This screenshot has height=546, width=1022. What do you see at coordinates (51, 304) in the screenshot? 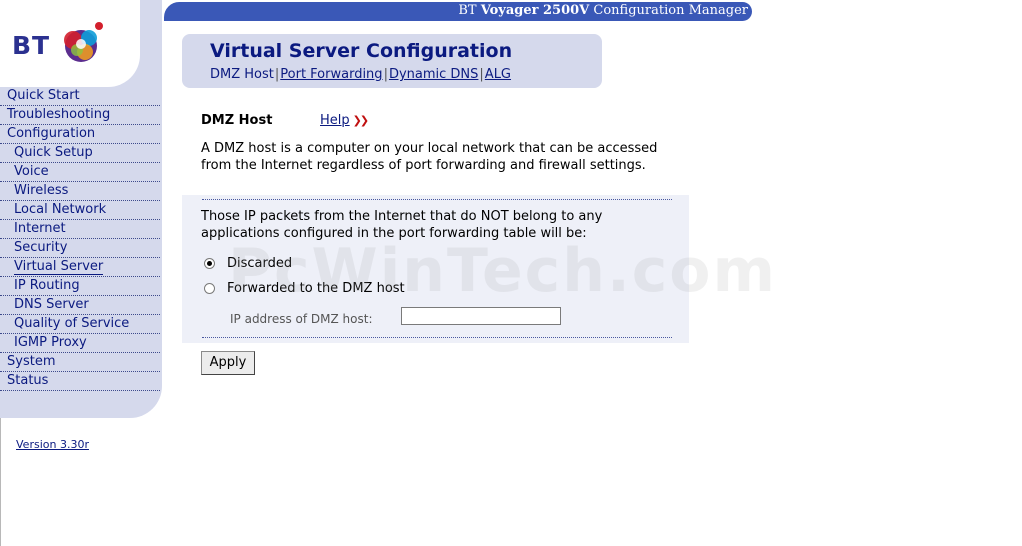
I see `sidebar-item-label: DNS Server` at bounding box center [51, 304].